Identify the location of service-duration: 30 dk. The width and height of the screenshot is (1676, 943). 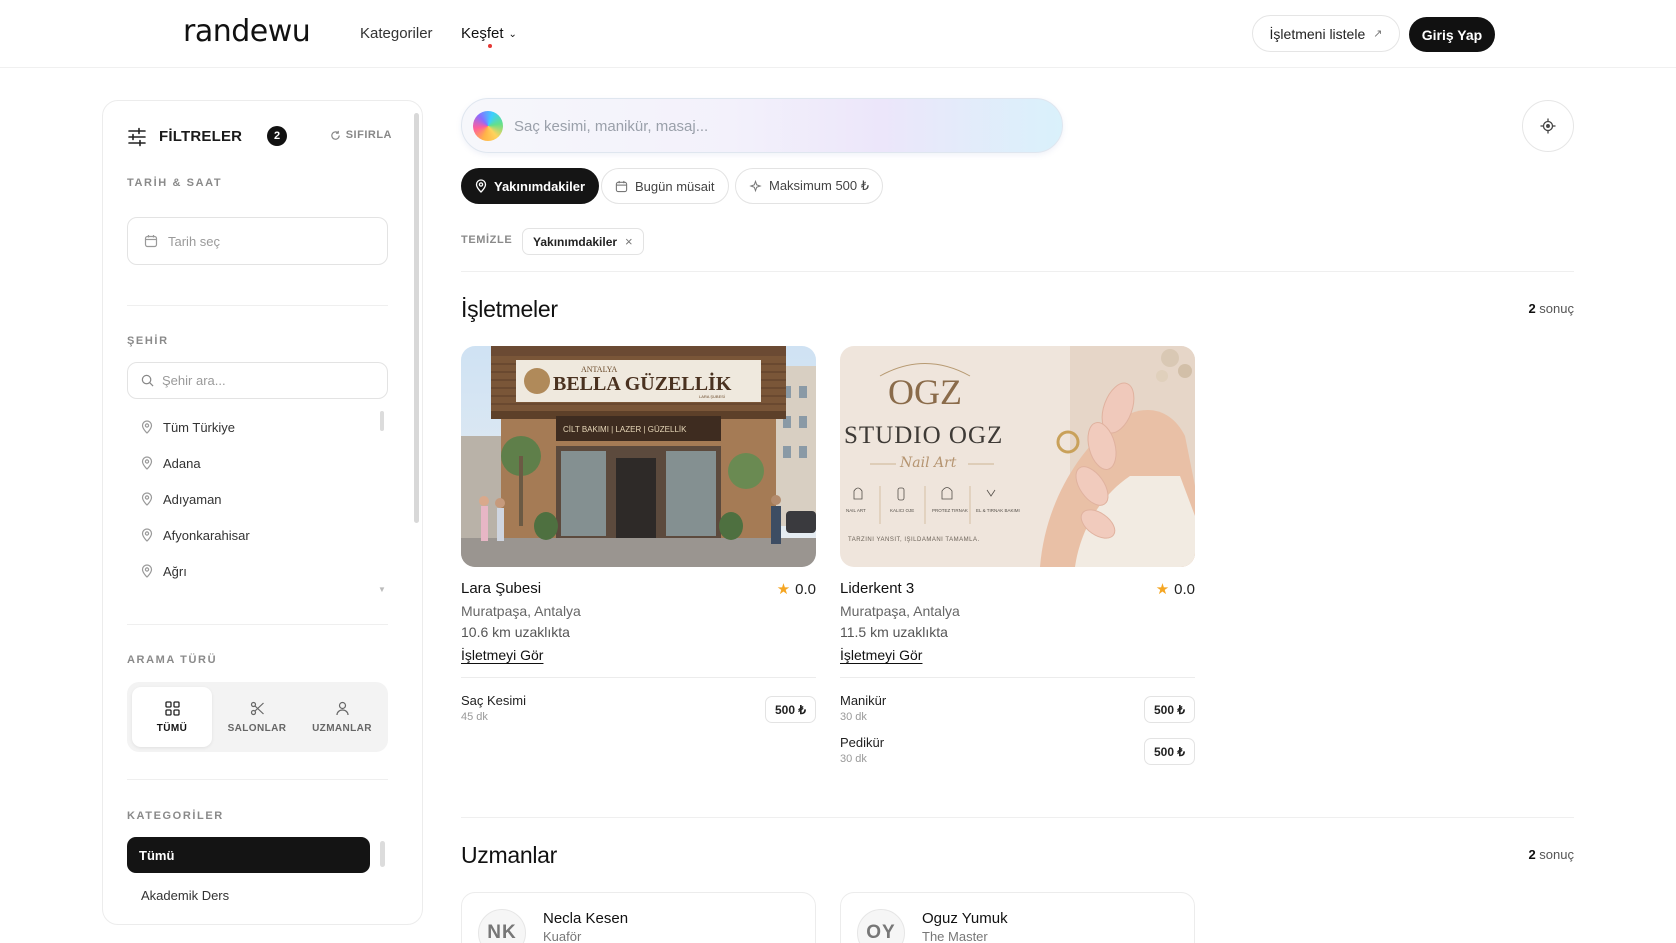
(853, 717).